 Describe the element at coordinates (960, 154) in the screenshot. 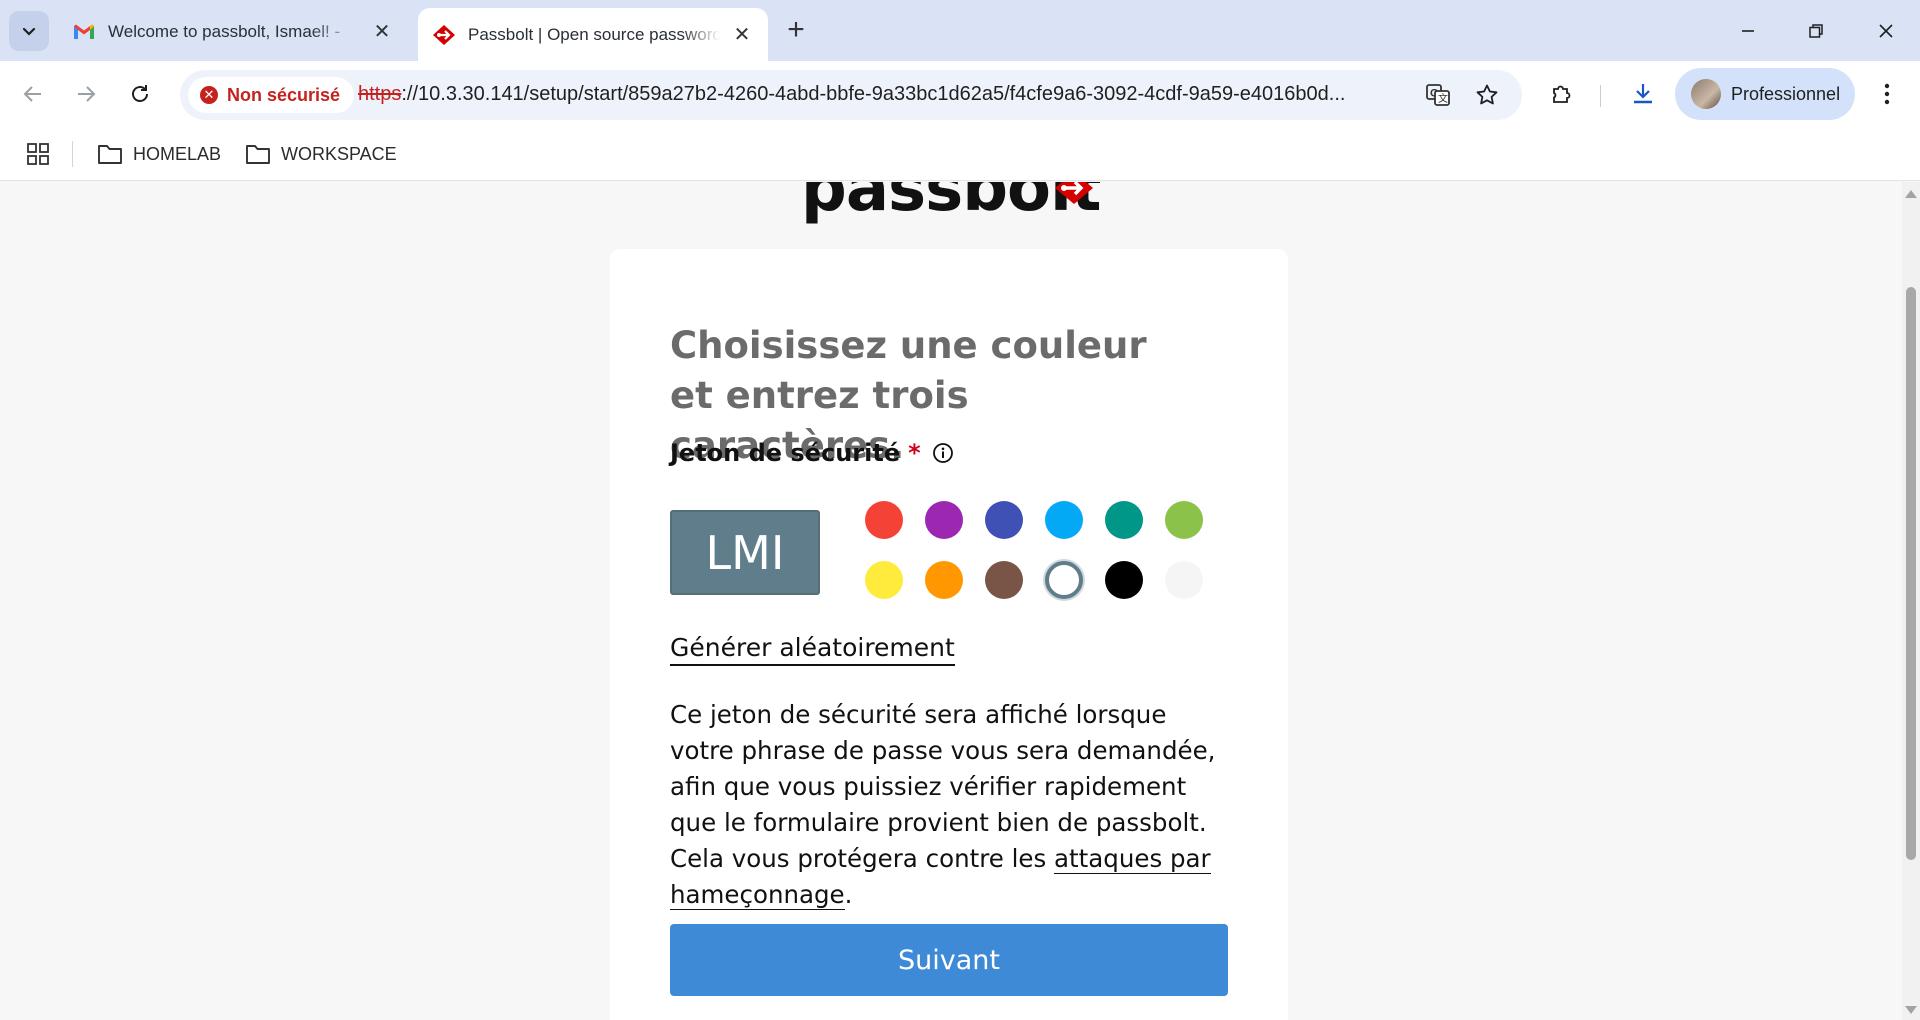

I see `bookmarks-bar: HOMELAB WORKSPACE` at that location.